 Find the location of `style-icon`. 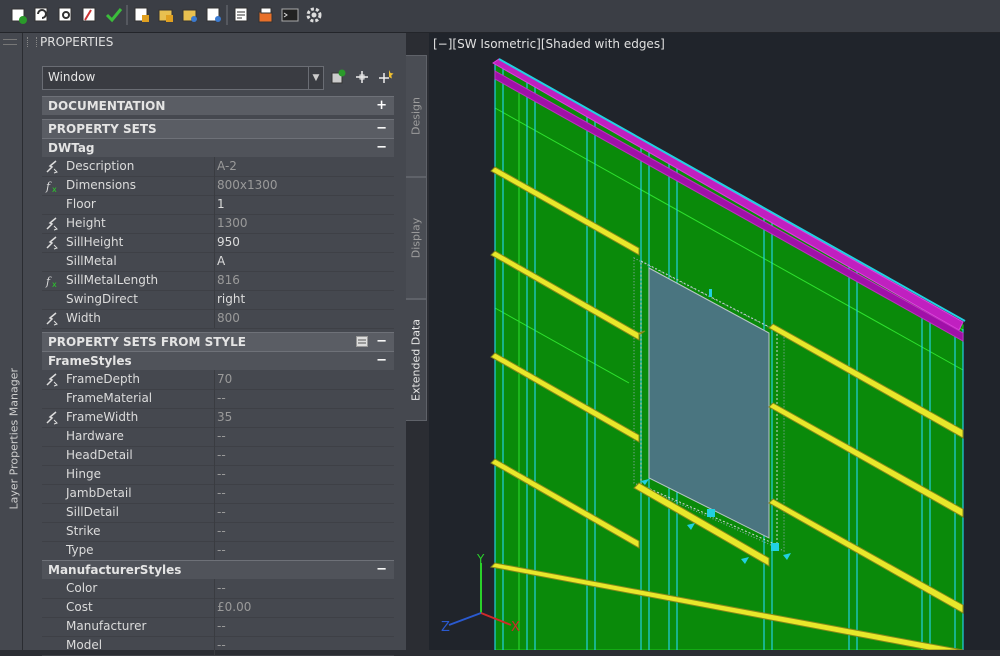

style-icon is located at coordinates (90, 15).